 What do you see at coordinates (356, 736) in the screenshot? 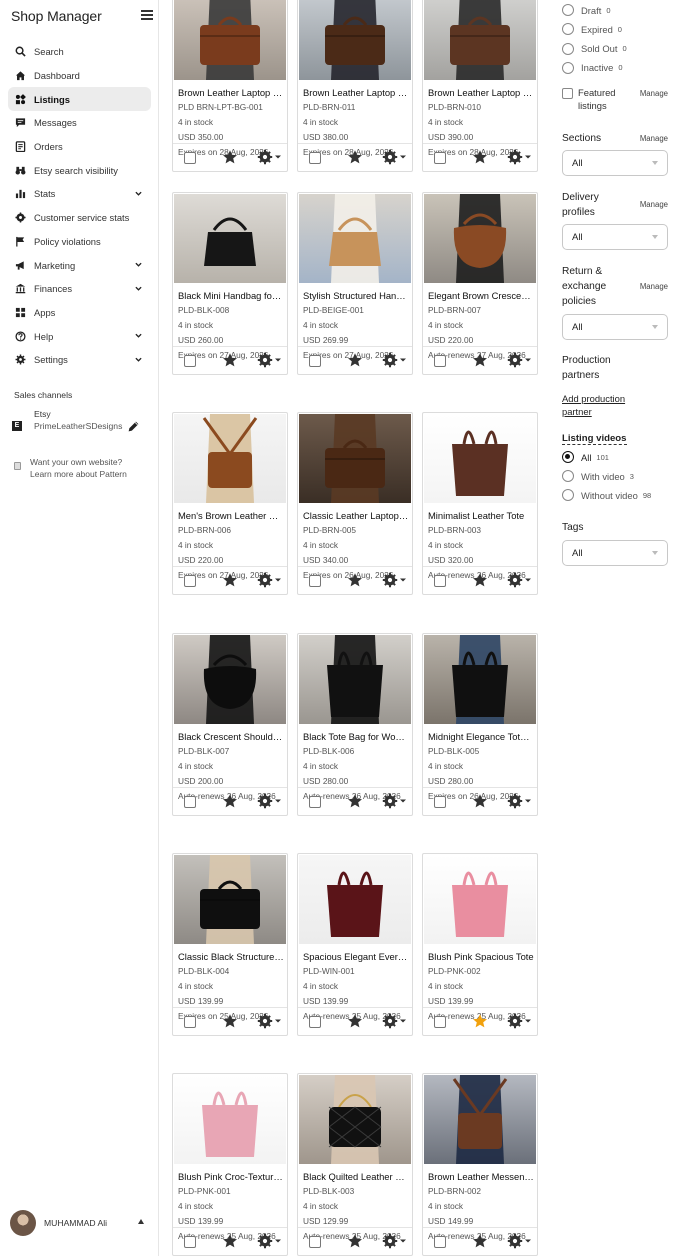
I see `listing-title: Black Tote Bag for Women` at bounding box center [356, 736].